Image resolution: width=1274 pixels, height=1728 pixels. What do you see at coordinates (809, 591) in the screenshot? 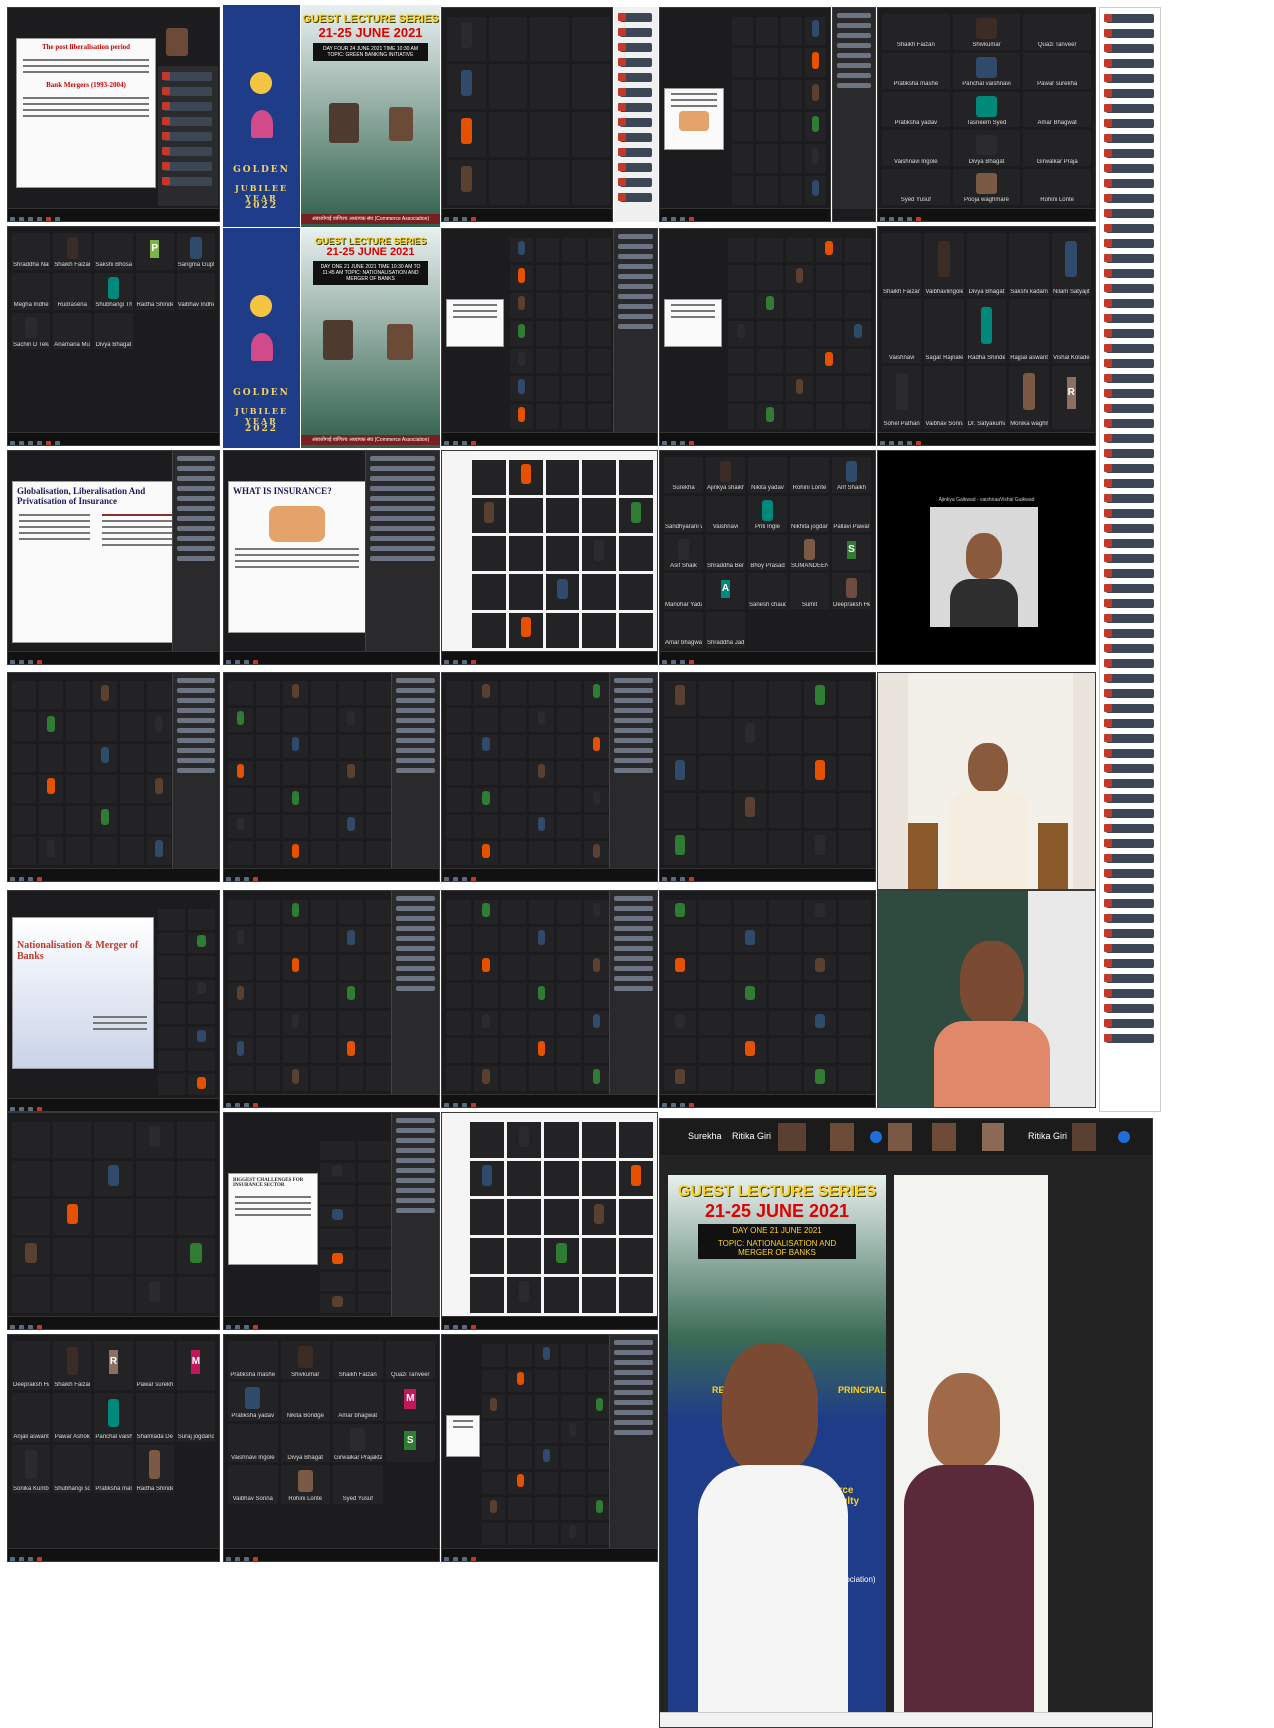
I see `participant-tile: Sumit` at bounding box center [809, 591].